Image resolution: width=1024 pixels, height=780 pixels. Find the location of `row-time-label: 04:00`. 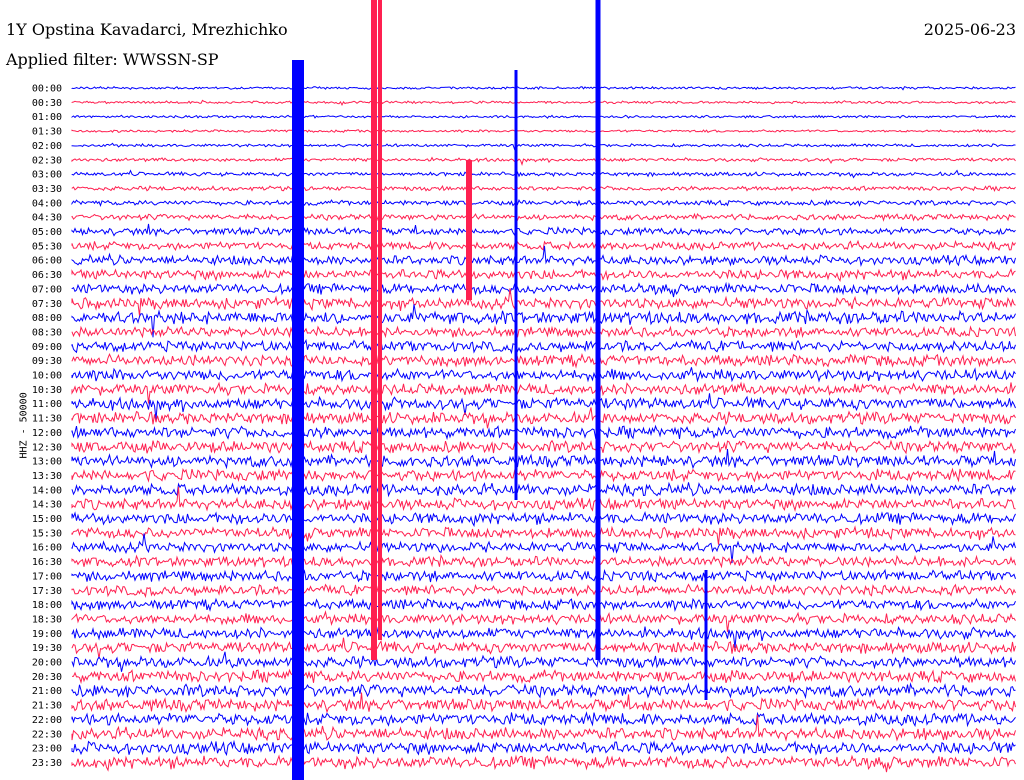

row-time-label: 04:00 is located at coordinates (47, 203).